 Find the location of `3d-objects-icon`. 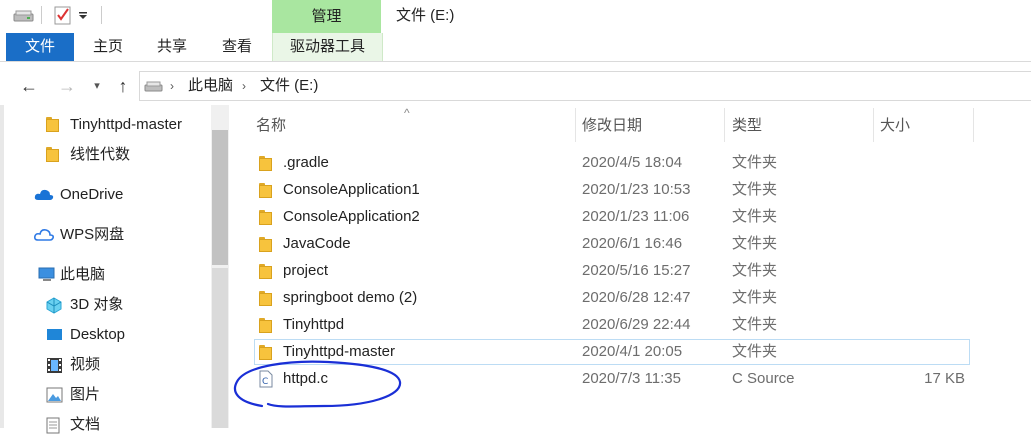

3d-objects-icon is located at coordinates (54, 305).